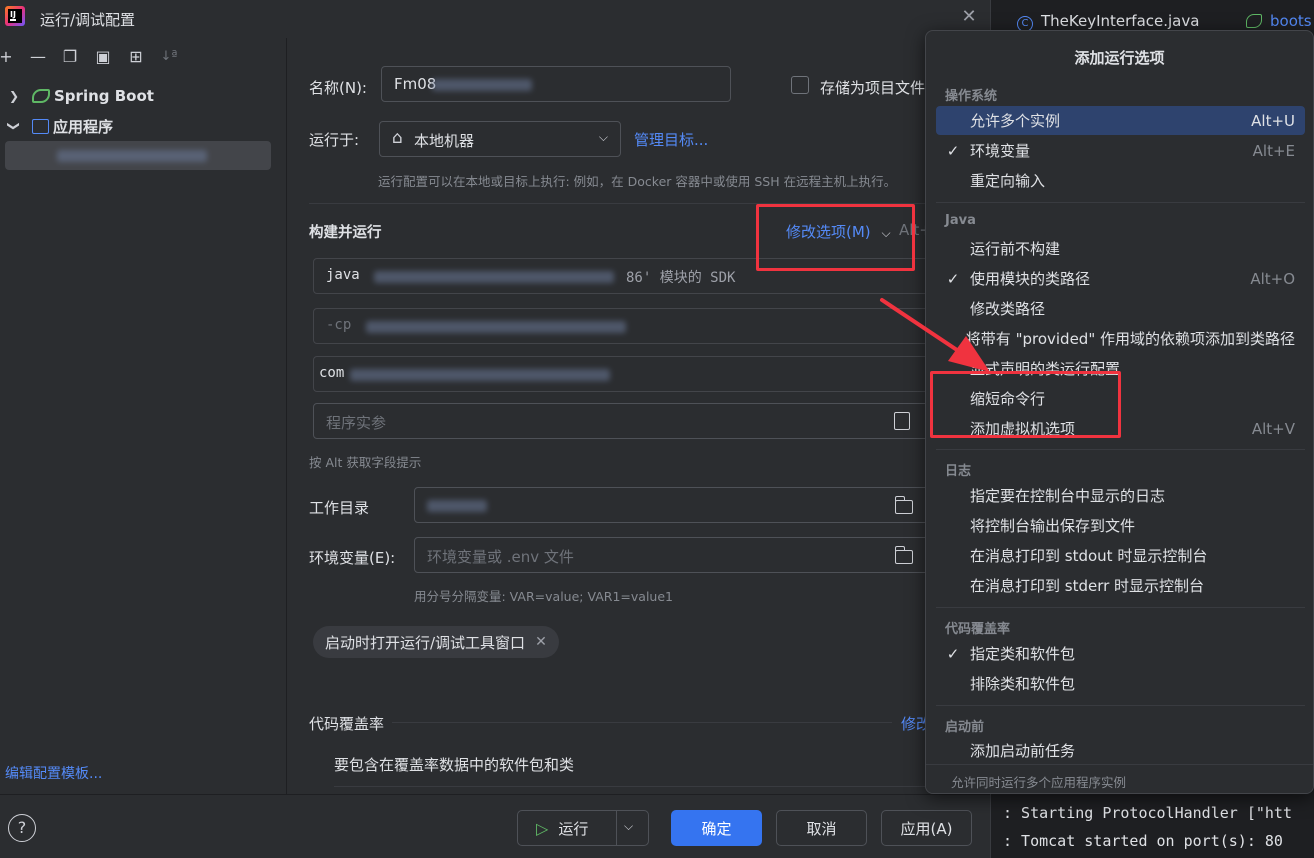 This screenshot has width=1314, height=858. I want to click on intellij-logo-icon: IJ, so click(15, 16).